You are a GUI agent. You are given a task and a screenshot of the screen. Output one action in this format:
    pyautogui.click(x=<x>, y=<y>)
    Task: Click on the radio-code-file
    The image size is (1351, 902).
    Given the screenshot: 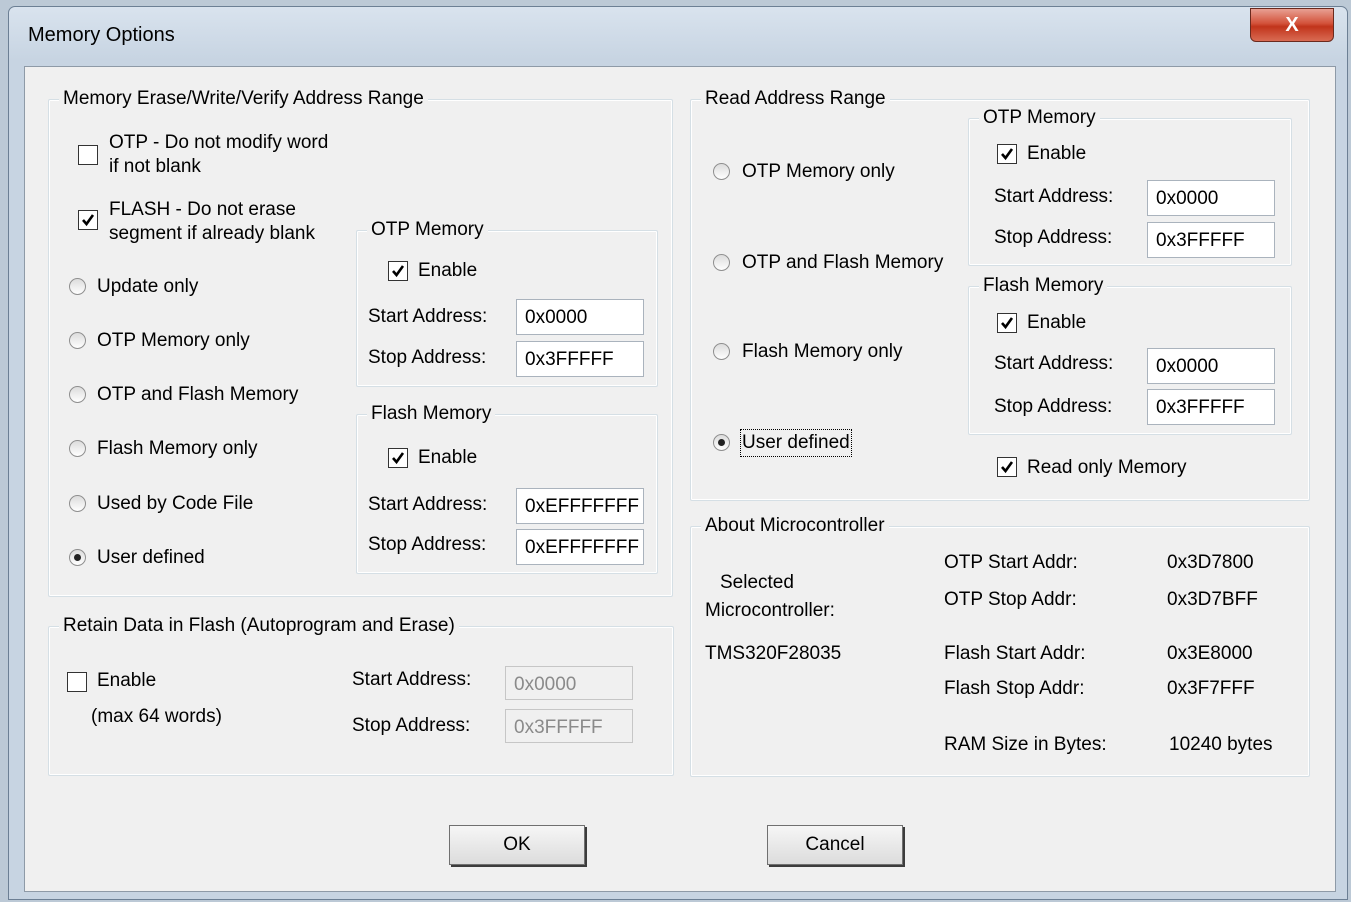 What is the action you would take?
    pyautogui.click(x=77, y=503)
    